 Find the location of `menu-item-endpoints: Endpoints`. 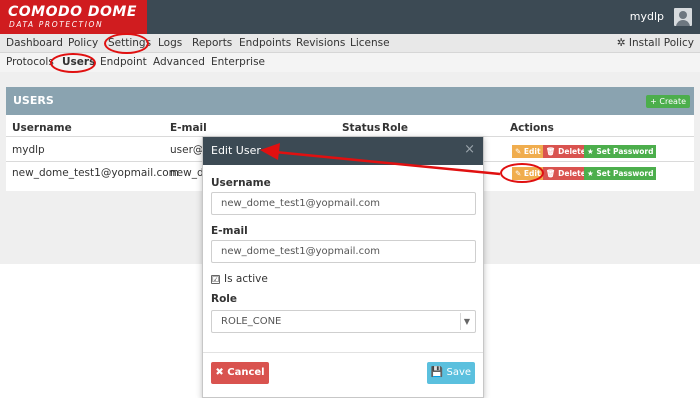

menu-item-endpoints: Endpoints is located at coordinates (265, 43).